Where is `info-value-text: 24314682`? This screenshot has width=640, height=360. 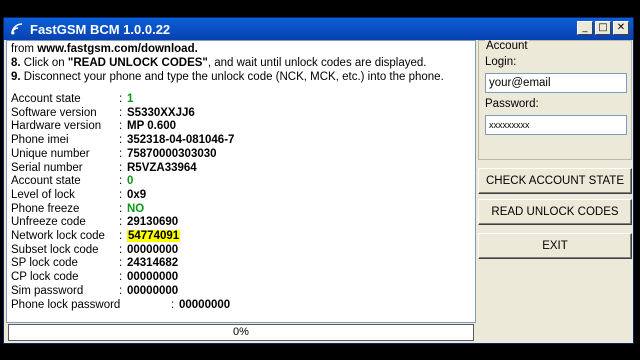 info-value-text: 24314682 is located at coordinates (153, 263).